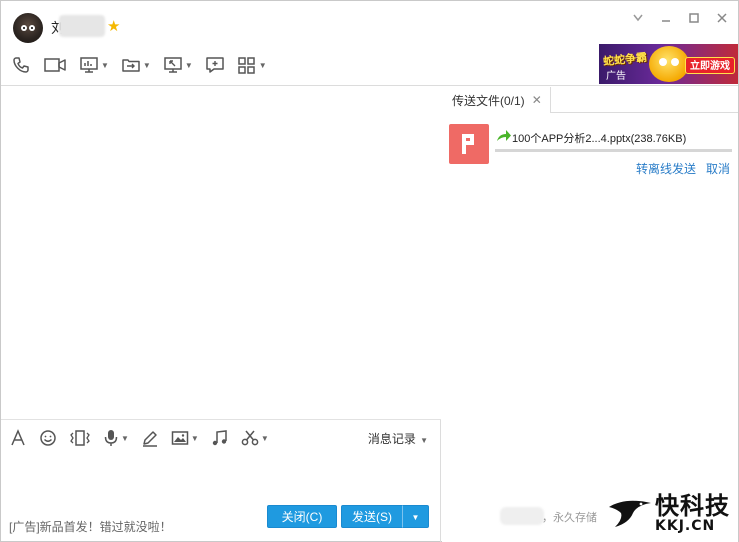 This screenshot has width=739, height=542. I want to click on message-input, so click(221, 478).